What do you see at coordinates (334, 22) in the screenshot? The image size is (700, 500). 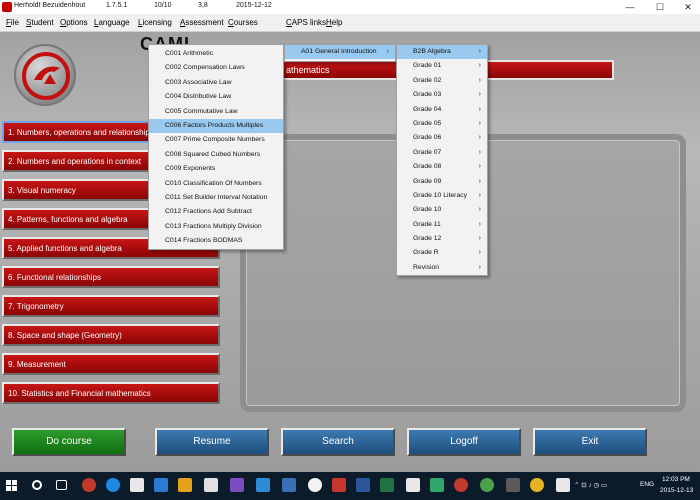 I see `menu-help: Help` at bounding box center [334, 22].